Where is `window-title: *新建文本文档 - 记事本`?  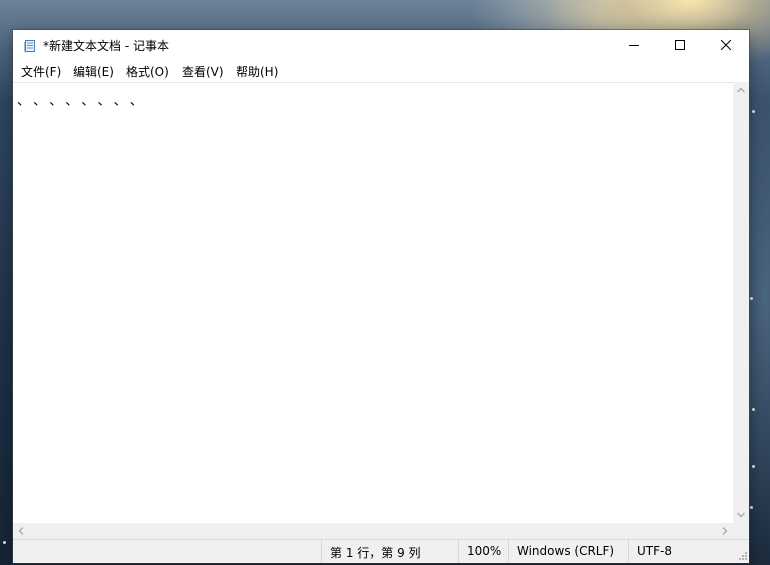 window-title: *新建文本文档 - 记事本 is located at coordinates (106, 46).